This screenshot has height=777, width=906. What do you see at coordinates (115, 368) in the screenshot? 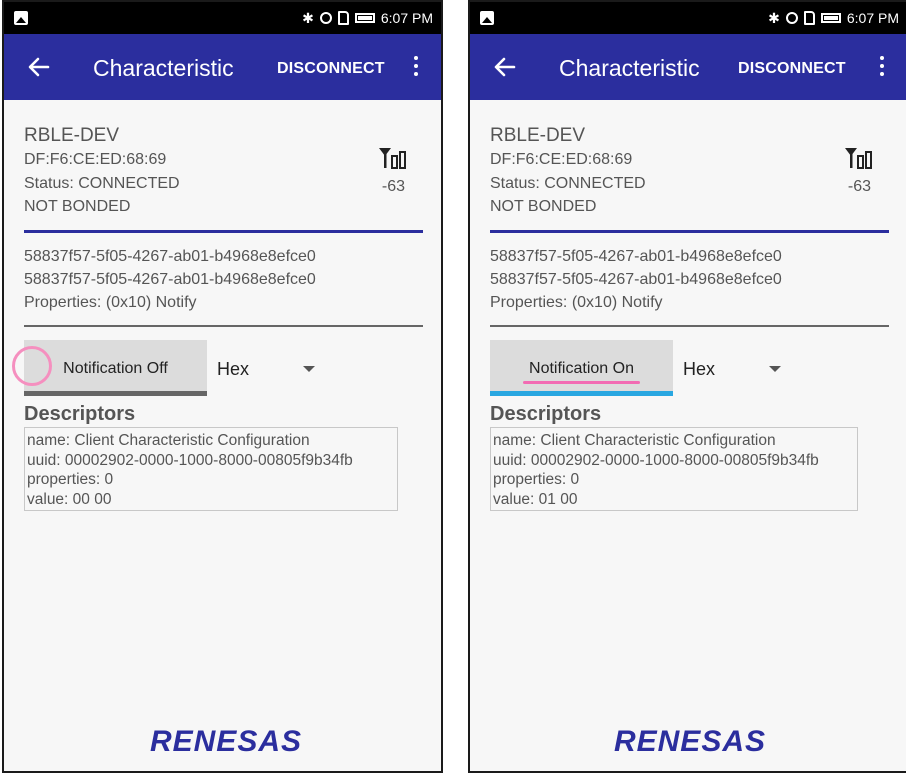
I see `notification-toggle-label: Notification Off` at bounding box center [115, 368].